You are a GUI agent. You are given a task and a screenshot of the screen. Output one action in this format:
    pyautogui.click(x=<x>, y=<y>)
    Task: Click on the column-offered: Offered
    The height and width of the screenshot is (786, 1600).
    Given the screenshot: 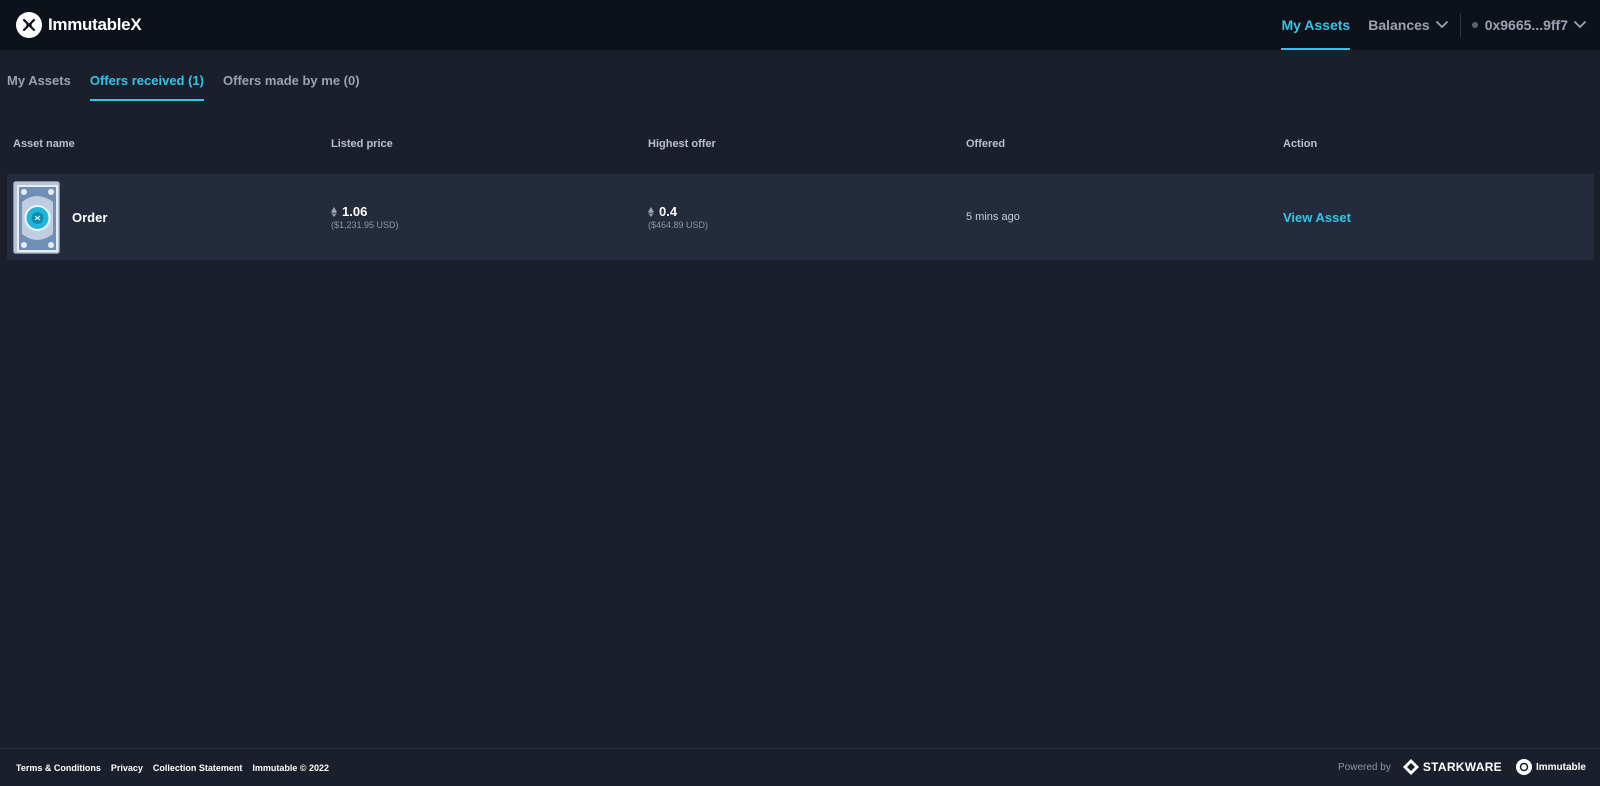 What is the action you would take?
    pyautogui.click(x=986, y=144)
    